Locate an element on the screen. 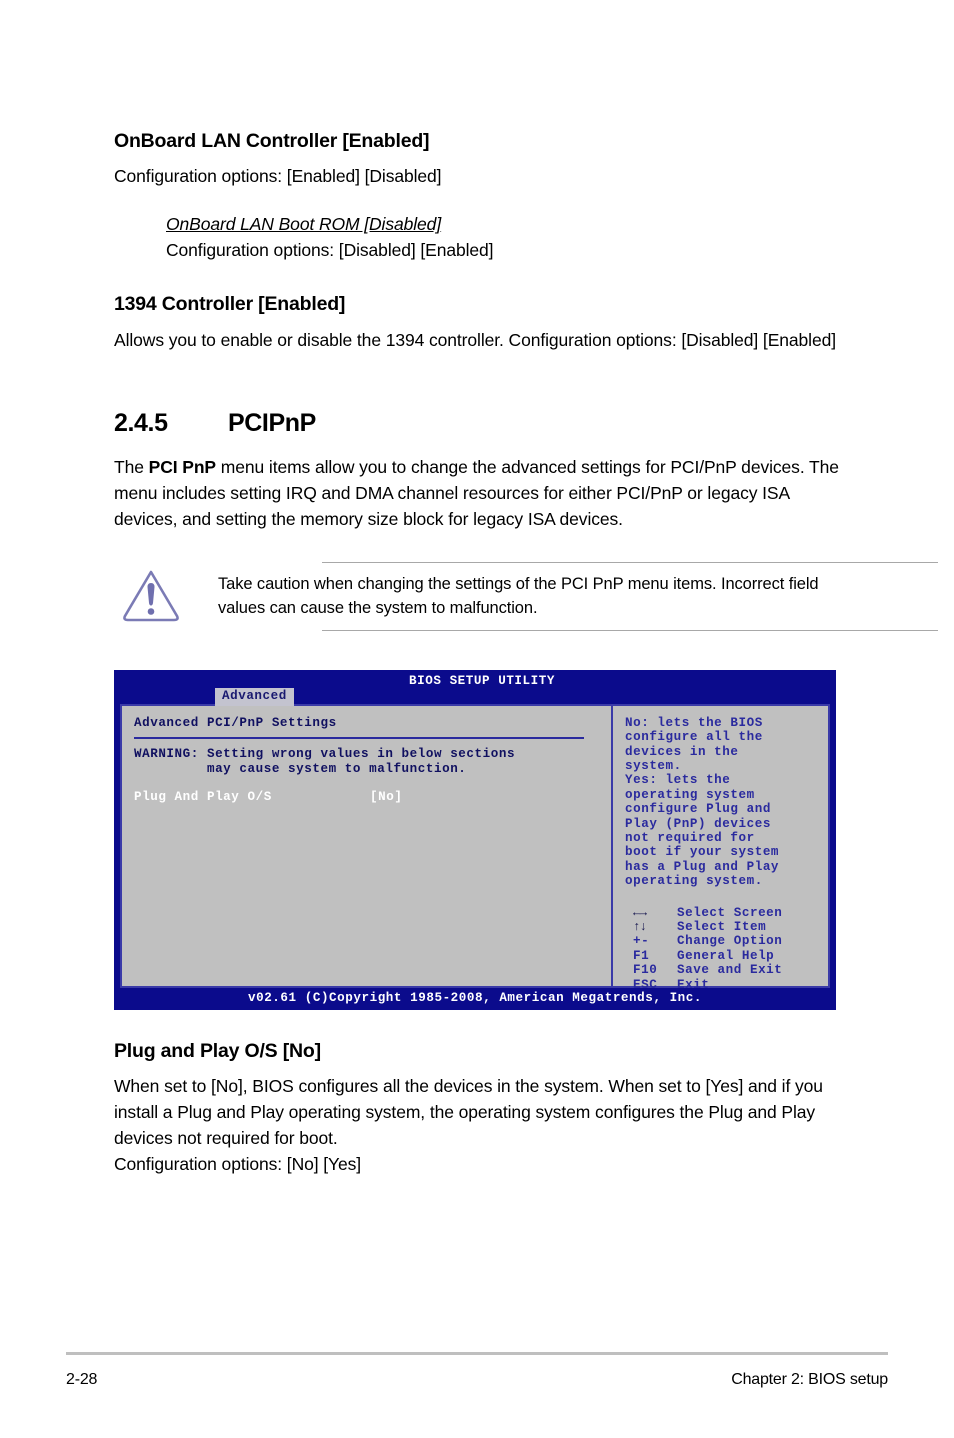  bios-help-line: No: lets the BIOS is located at coordinates (694, 722).